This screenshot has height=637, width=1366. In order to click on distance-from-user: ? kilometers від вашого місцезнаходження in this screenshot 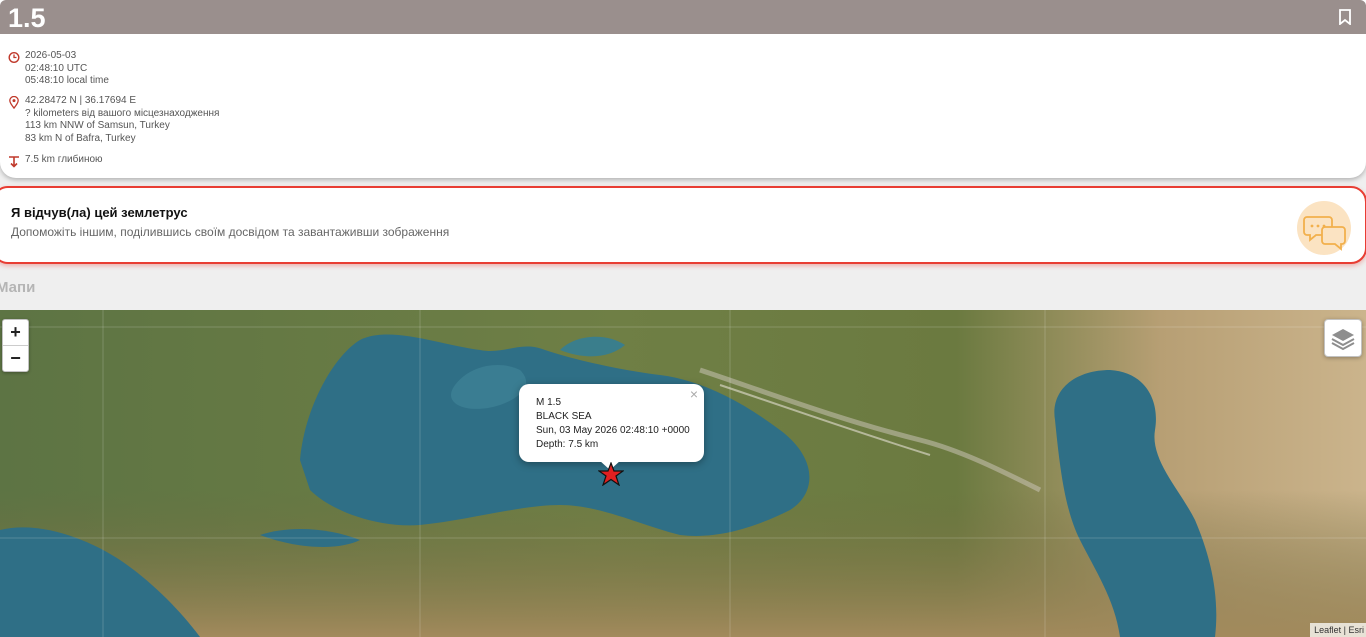, I will do `click(122, 113)`.